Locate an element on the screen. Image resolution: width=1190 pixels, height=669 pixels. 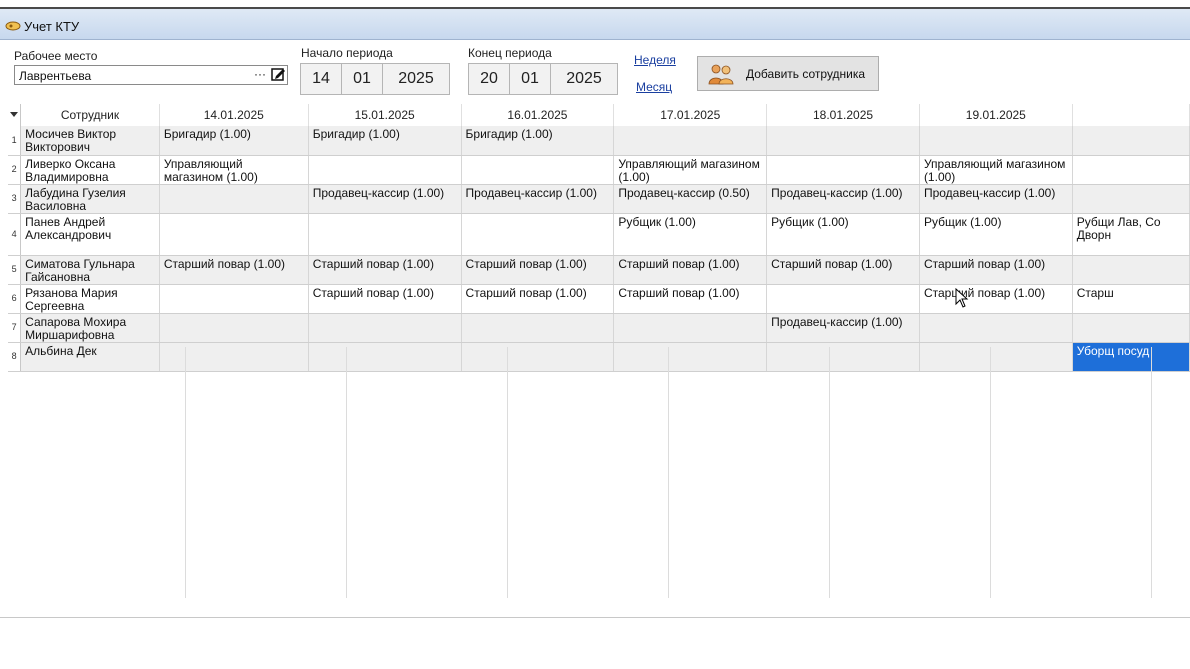
row-number: 3 is located at coordinates (15, 199).